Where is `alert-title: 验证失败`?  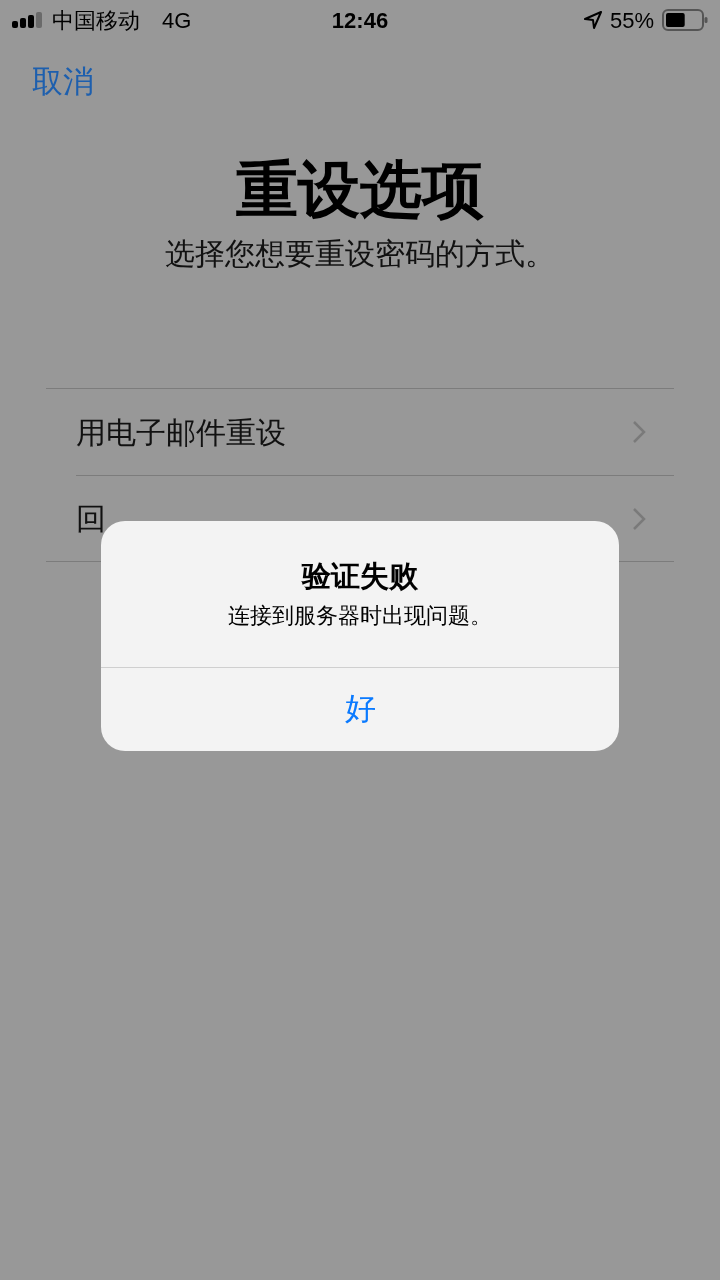
alert-title: 验证失败 is located at coordinates (360, 576).